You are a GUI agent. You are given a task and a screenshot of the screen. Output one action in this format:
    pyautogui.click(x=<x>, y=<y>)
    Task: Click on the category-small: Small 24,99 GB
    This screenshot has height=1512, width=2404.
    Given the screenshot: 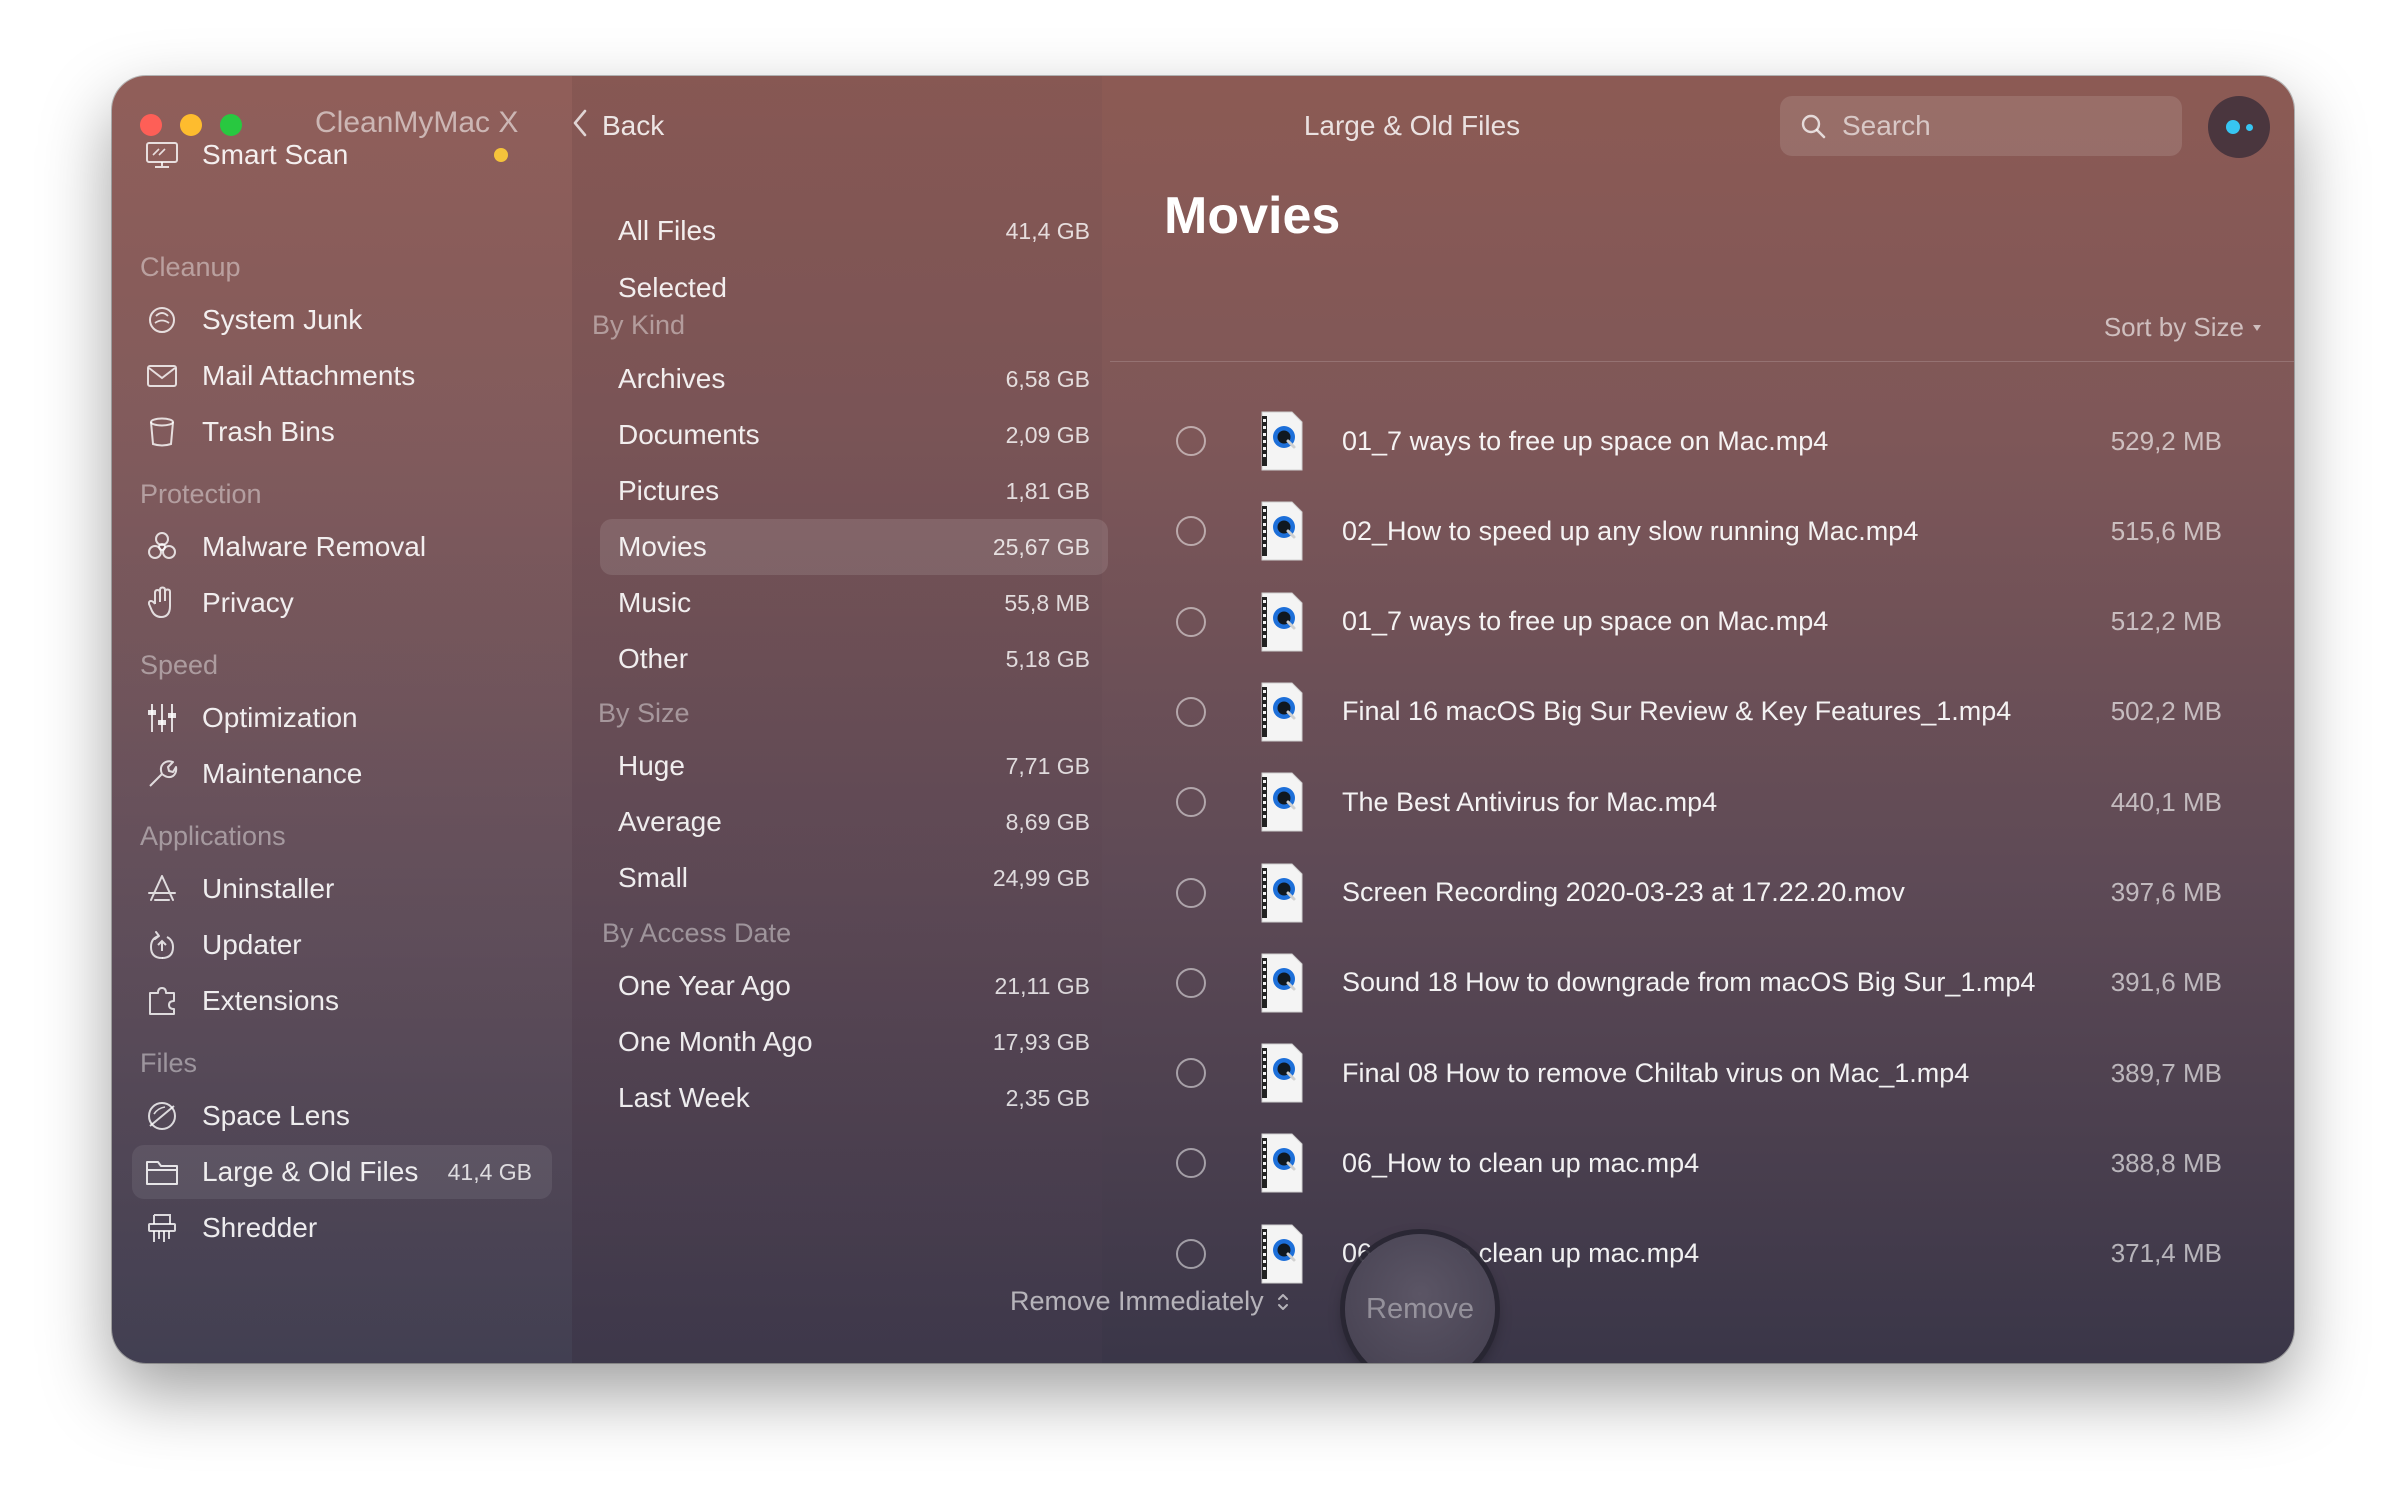 What is the action you would take?
    pyautogui.click(x=854, y=878)
    